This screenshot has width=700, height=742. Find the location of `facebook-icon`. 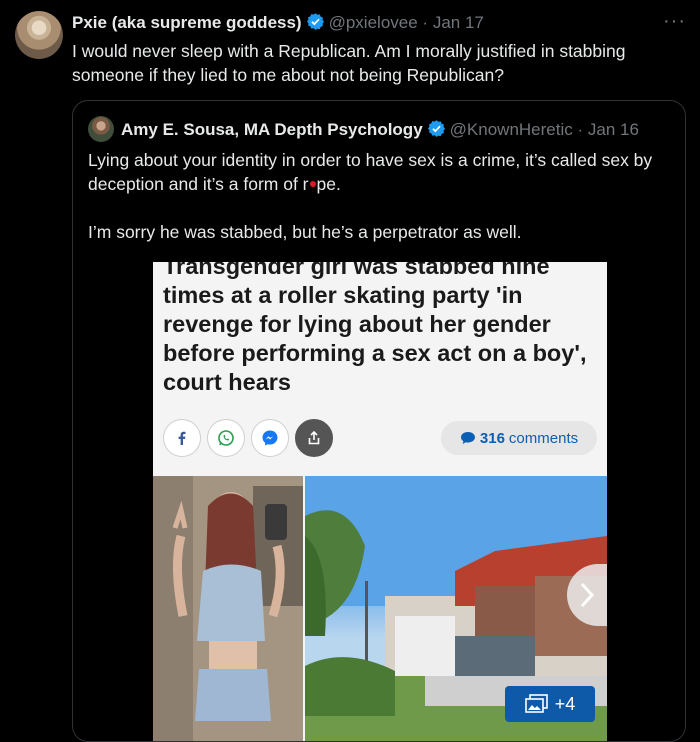

facebook-icon is located at coordinates (182, 438).